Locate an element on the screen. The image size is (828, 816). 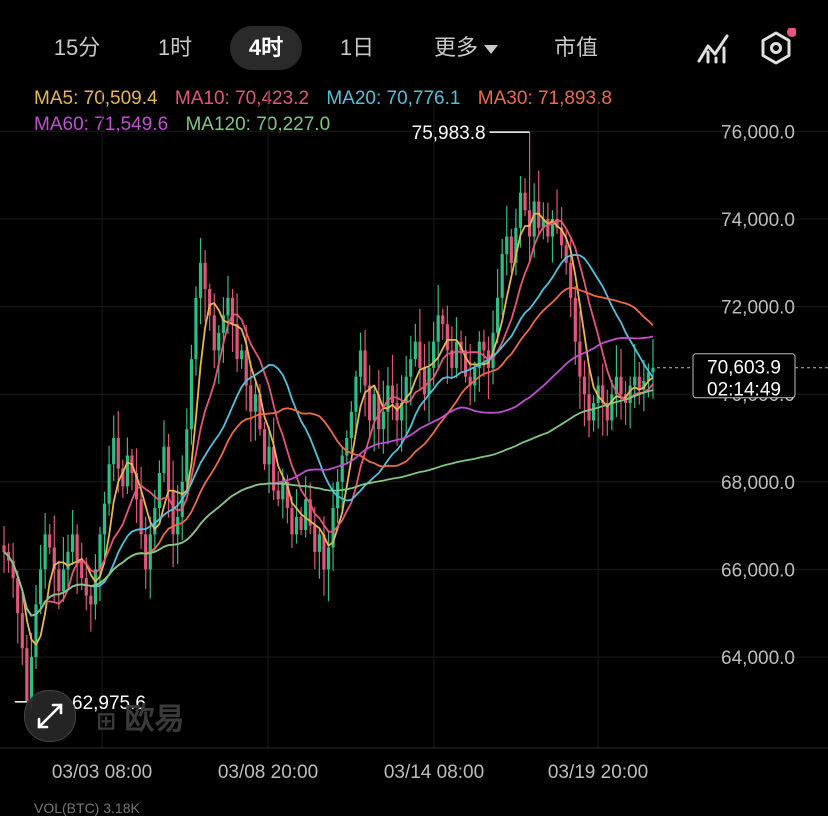
high-price-label: 75,983.8 is located at coordinates (449, 133).